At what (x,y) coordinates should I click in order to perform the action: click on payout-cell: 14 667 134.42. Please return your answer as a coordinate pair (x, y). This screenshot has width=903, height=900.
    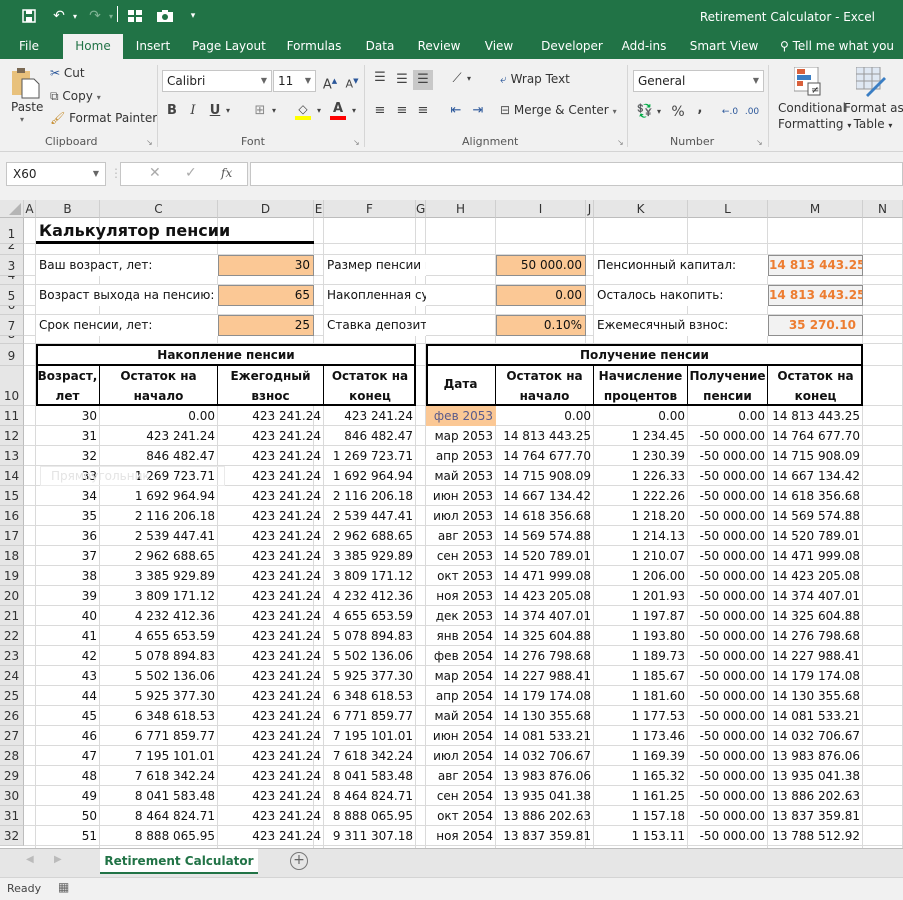
    Looking at the image, I should click on (815, 476).